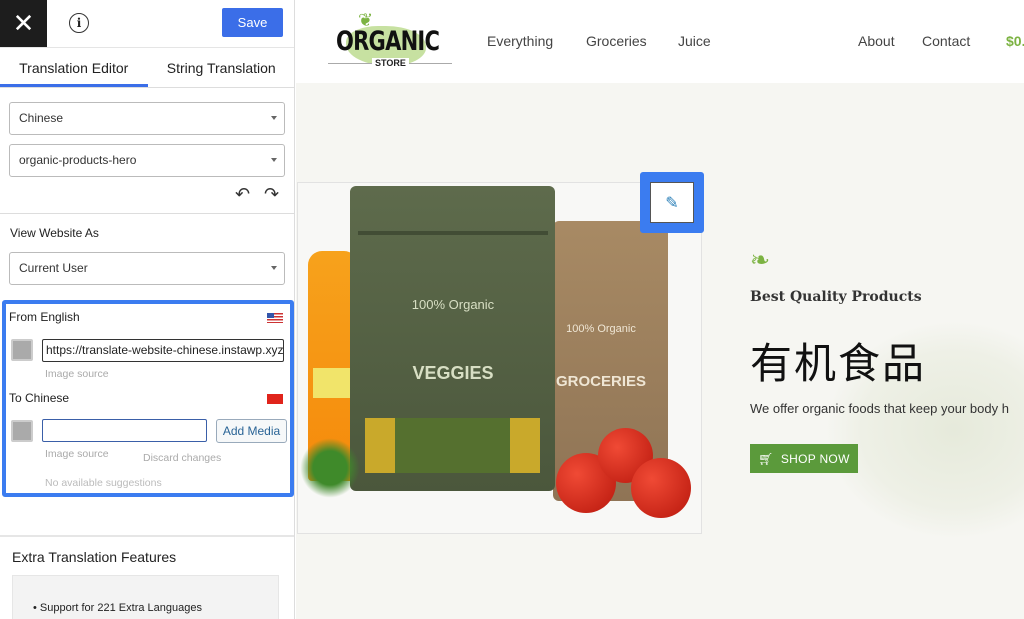 Image resolution: width=1024 pixels, height=619 pixels. I want to click on view-as-select: Current User, so click(147, 268).